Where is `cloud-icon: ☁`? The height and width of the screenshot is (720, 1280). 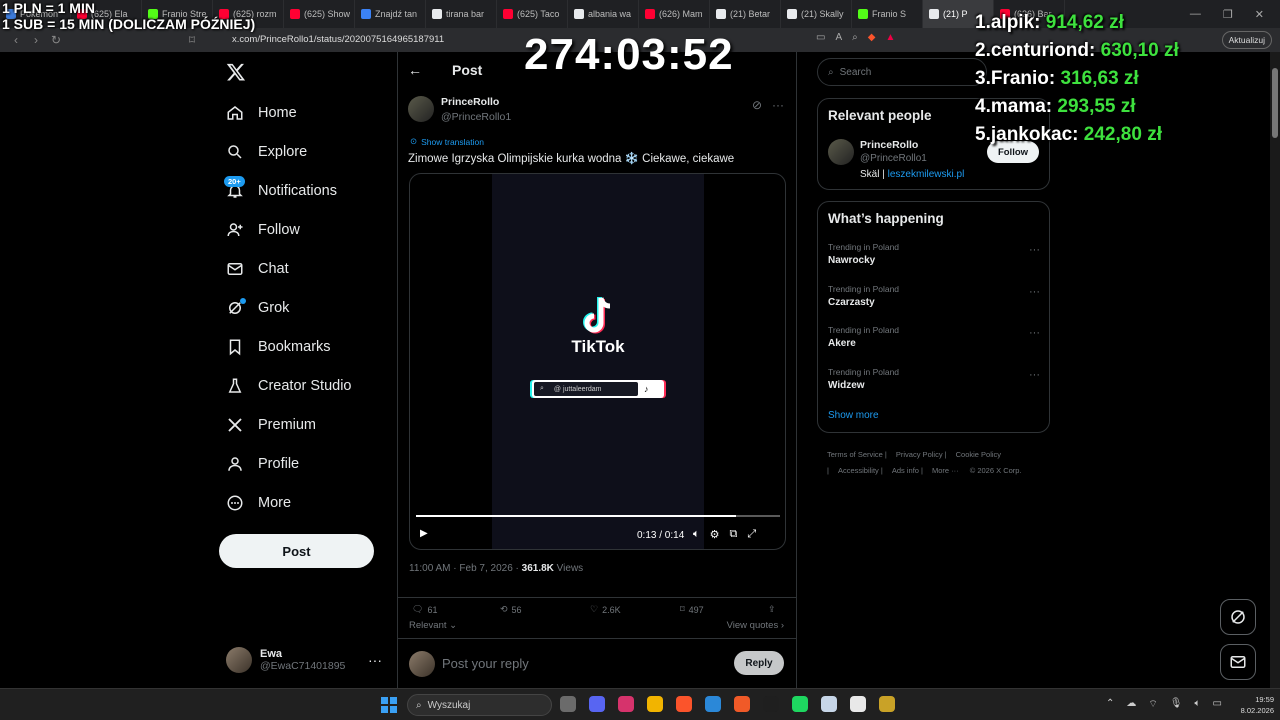 cloud-icon: ☁ is located at coordinates (1131, 704).